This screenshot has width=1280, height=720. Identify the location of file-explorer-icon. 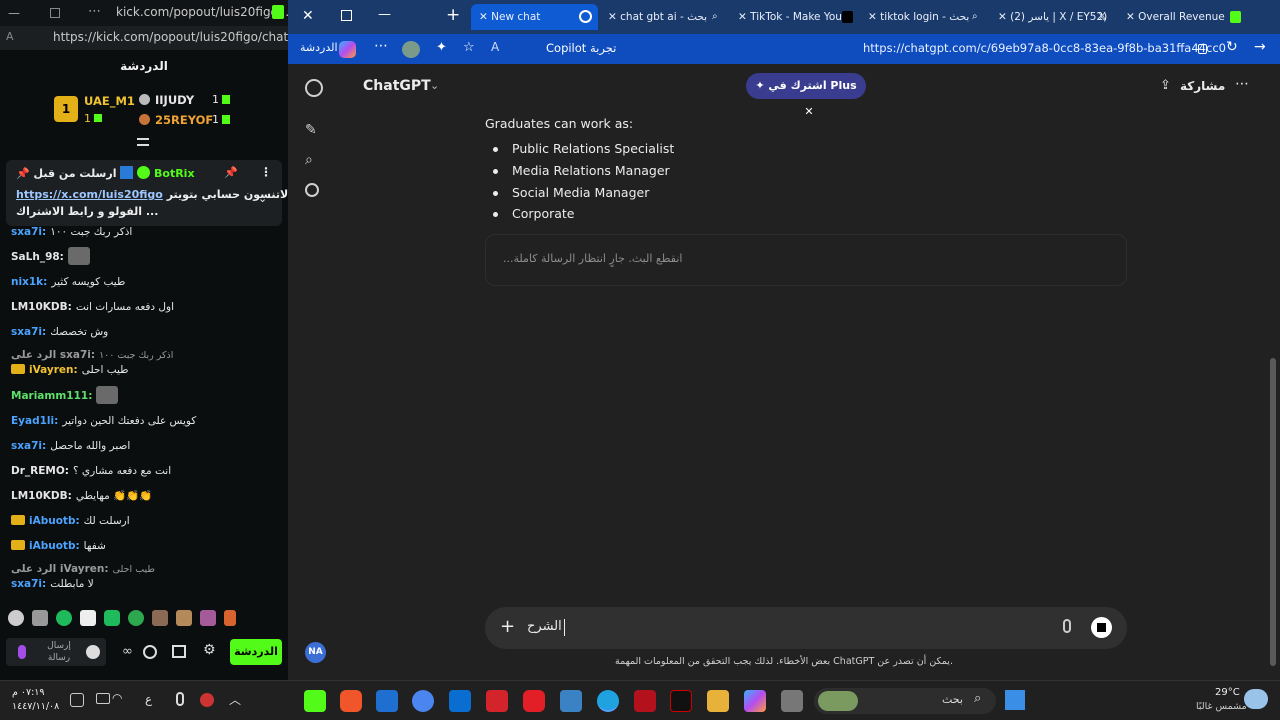
(718, 701).